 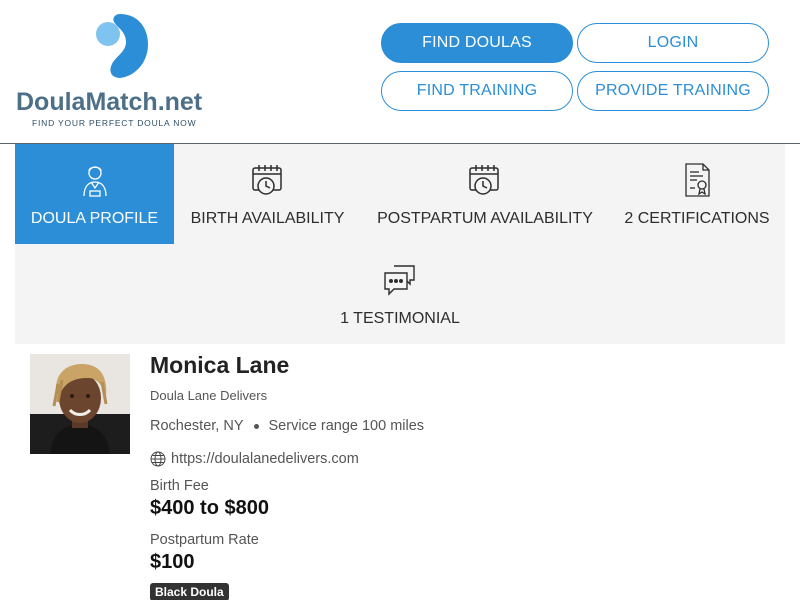 What do you see at coordinates (400, 318) in the screenshot?
I see `tab-label: 1 TESTIMONIAL` at bounding box center [400, 318].